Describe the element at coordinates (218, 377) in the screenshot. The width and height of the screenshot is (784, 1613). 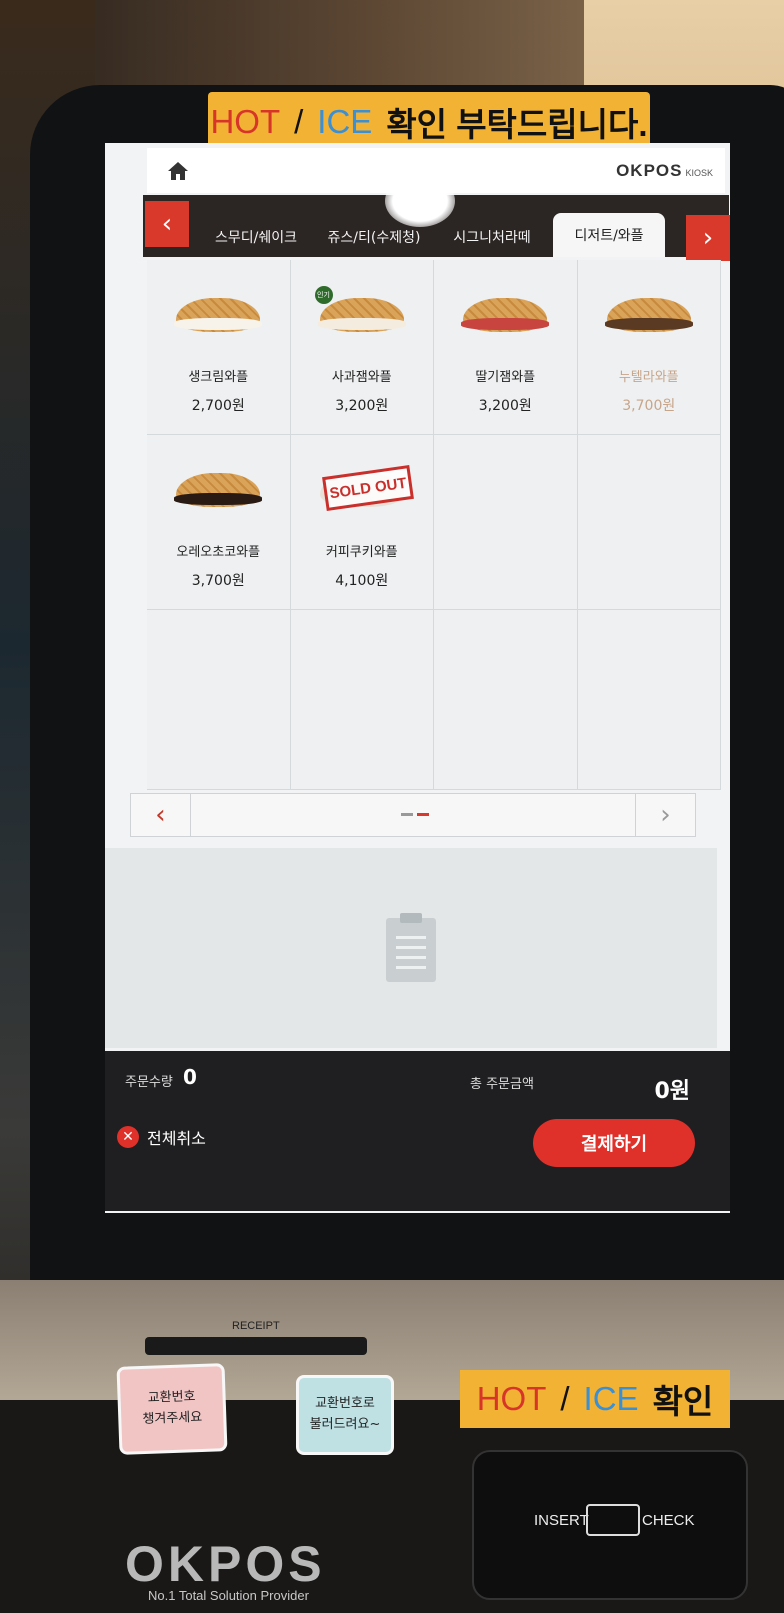
I see `product-name: 생크림와플` at that location.